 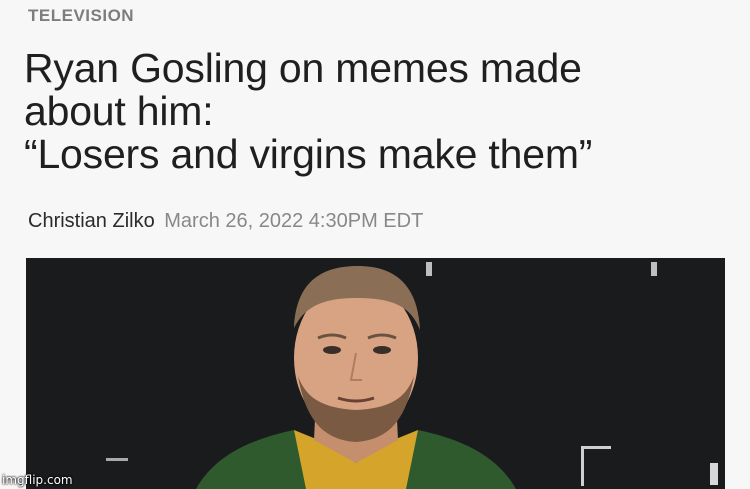 What do you see at coordinates (81, 16) in the screenshot?
I see `category-label: TELEVISION` at bounding box center [81, 16].